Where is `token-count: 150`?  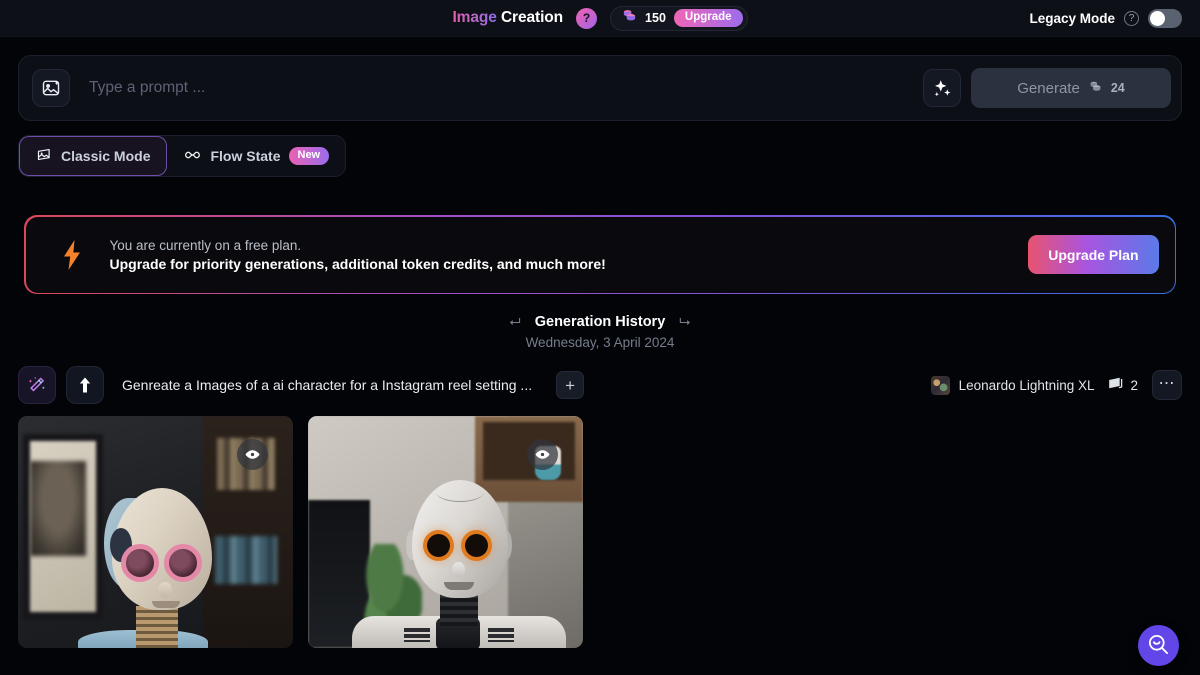
token-count: 150 is located at coordinates (655, 18).